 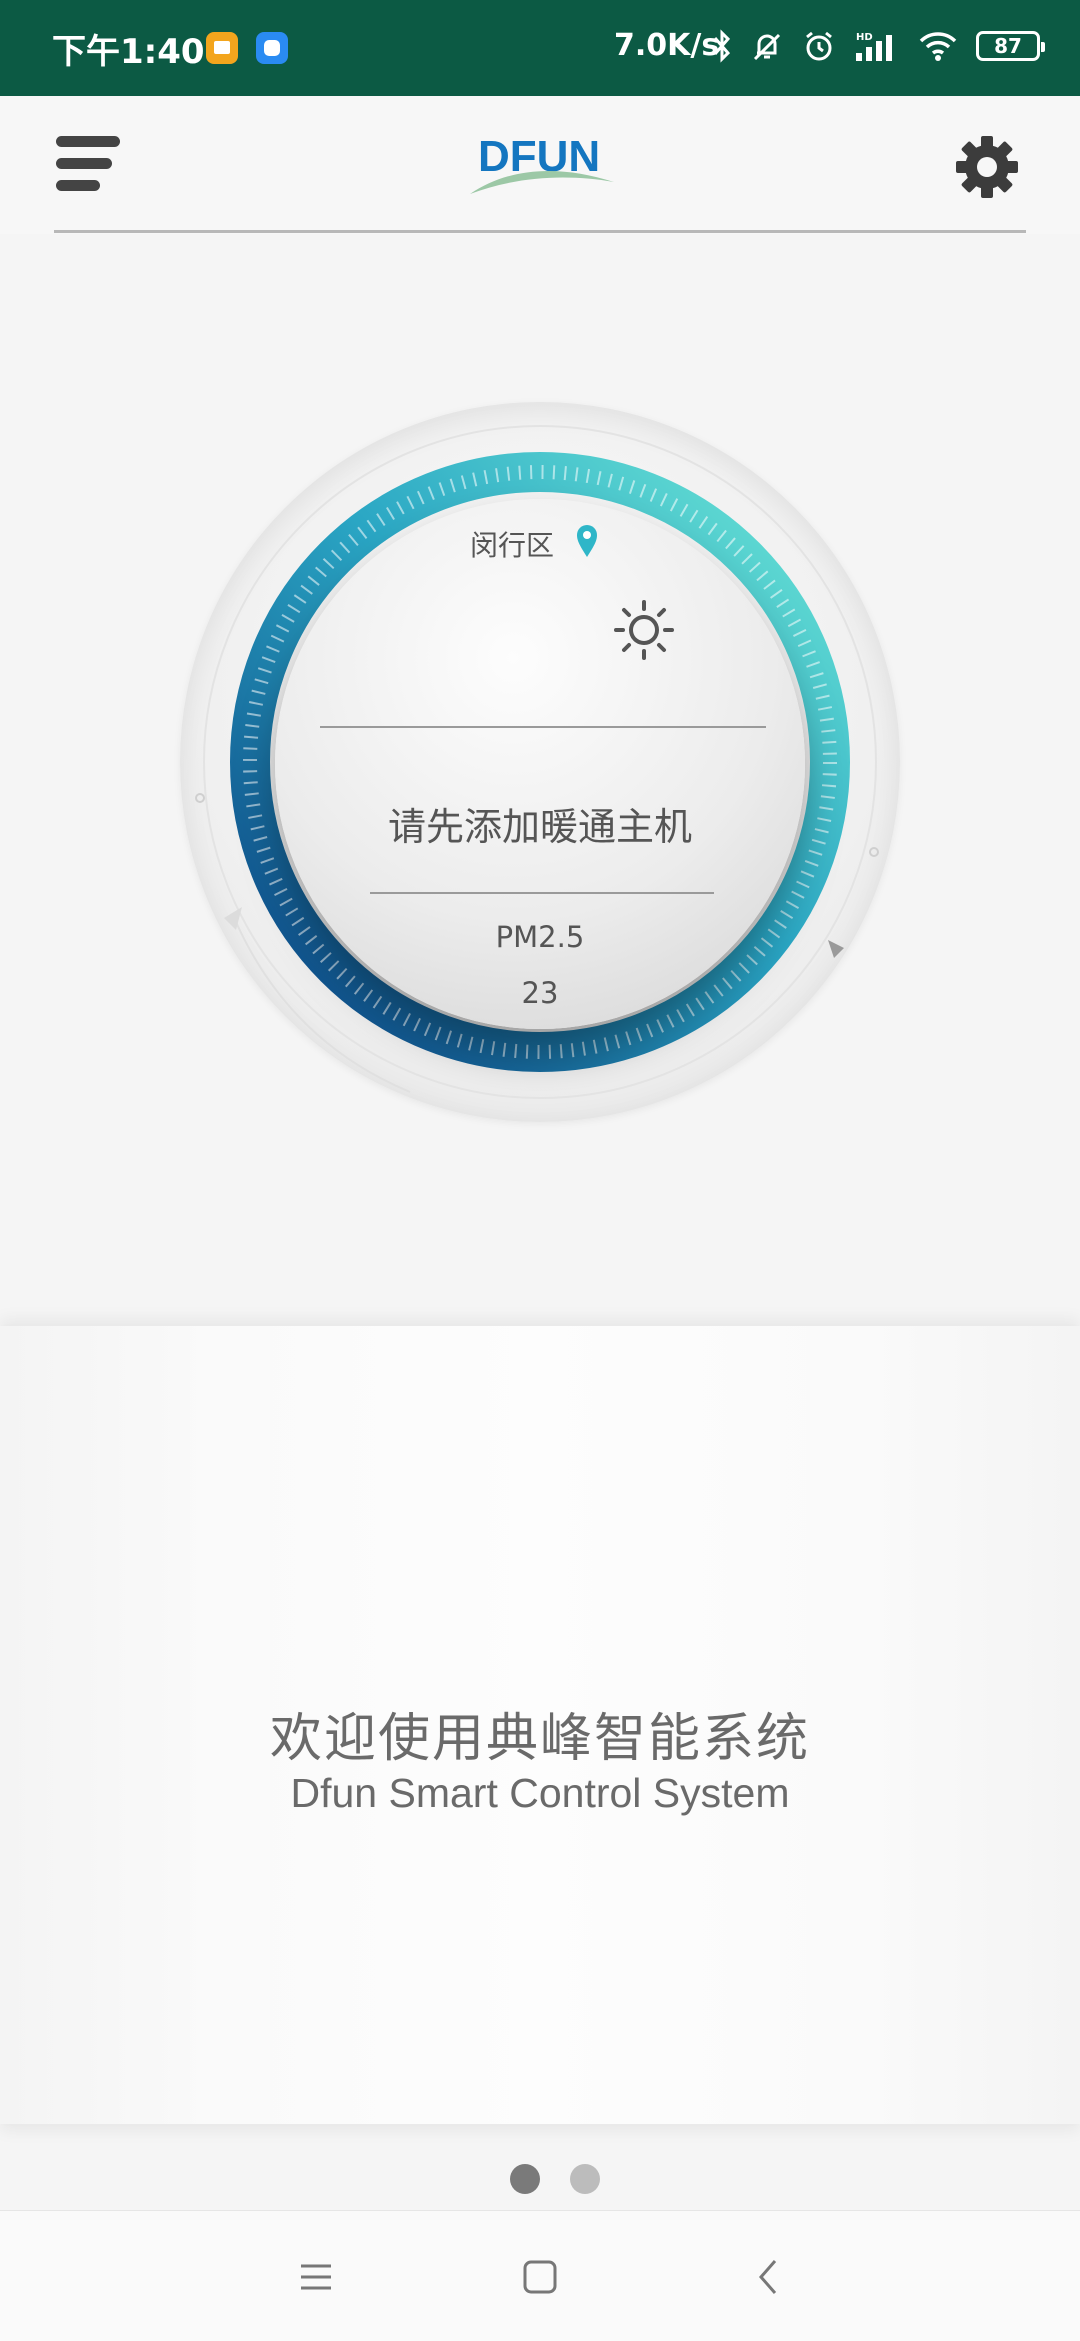 I want to click on system-nav-bar, so click(x=540, y=2275).